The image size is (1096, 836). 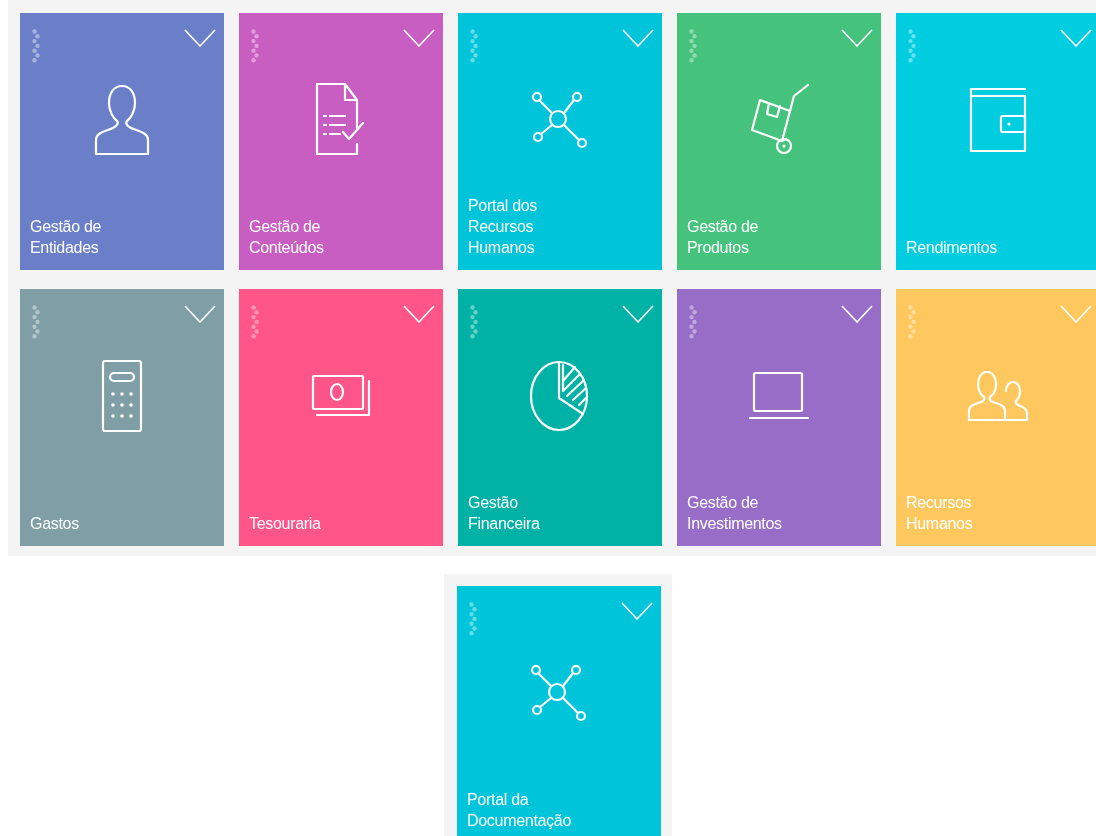 What do you see at coordinates (503, 227) in the screenshot?
I see `tile-label: Portal dos Recursos Humanos` at bounding box center [503, 227].